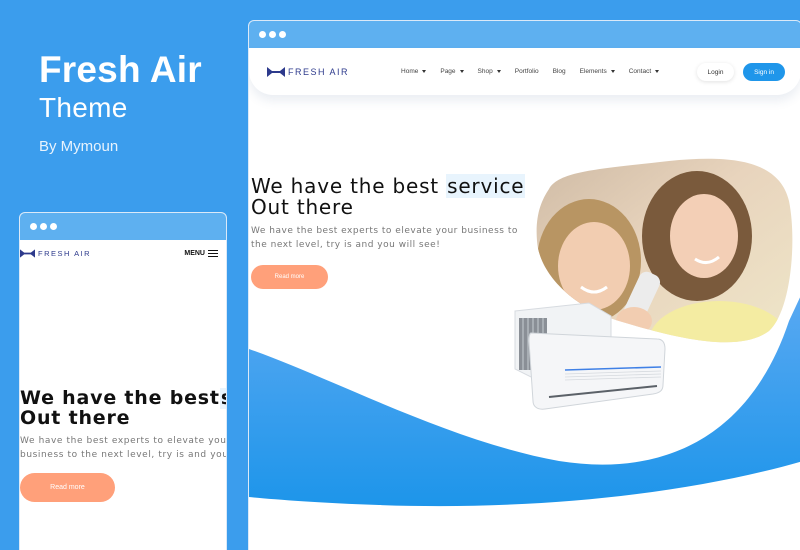 The height and width of the screenshot is (550, 800). I want to click on hero-title: We have the best service Out there, so click(388, 196).